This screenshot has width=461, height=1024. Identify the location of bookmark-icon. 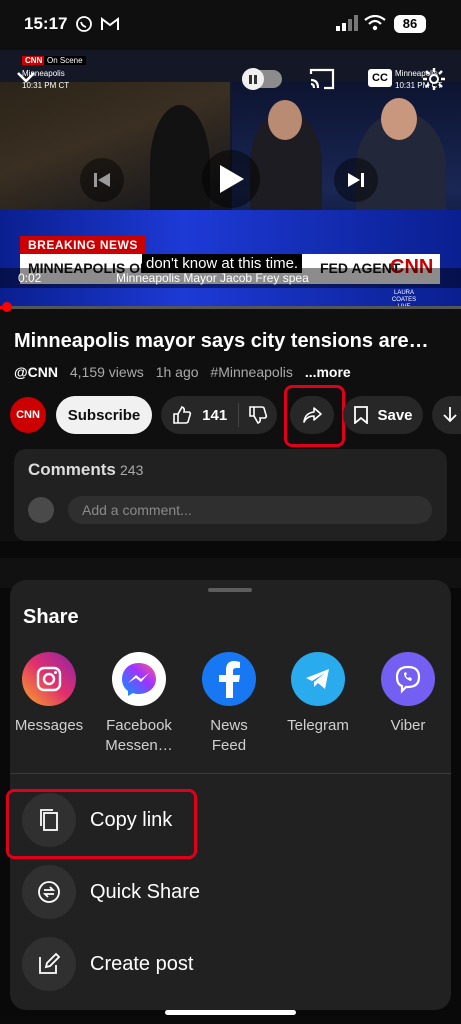
(361, 415).